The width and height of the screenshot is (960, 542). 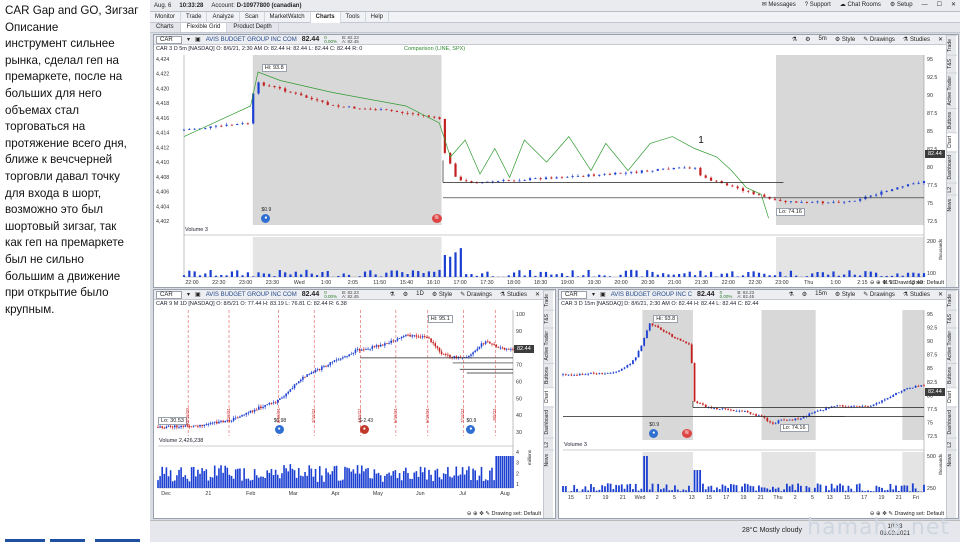 I want to click on menu-marketwatch: MarketWatch, so click(x=288, y=17).